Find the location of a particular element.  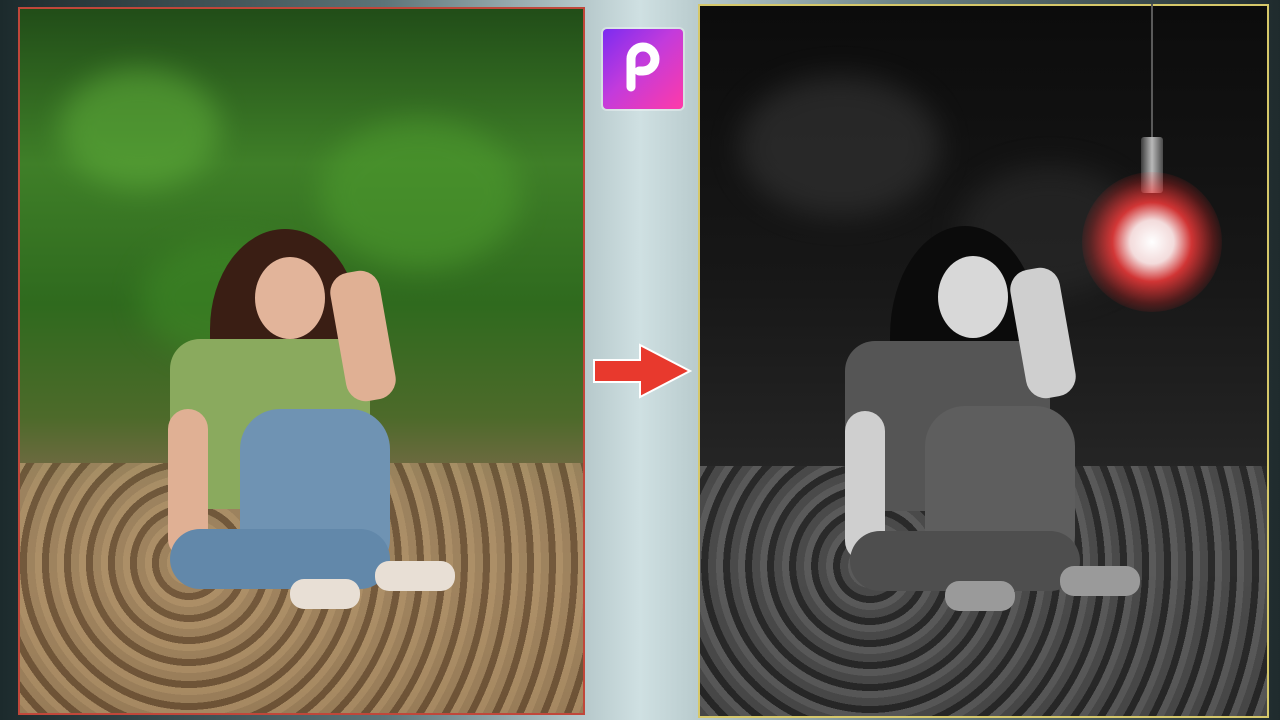

picsart-logo-icon is located at coordinates (643, 69).